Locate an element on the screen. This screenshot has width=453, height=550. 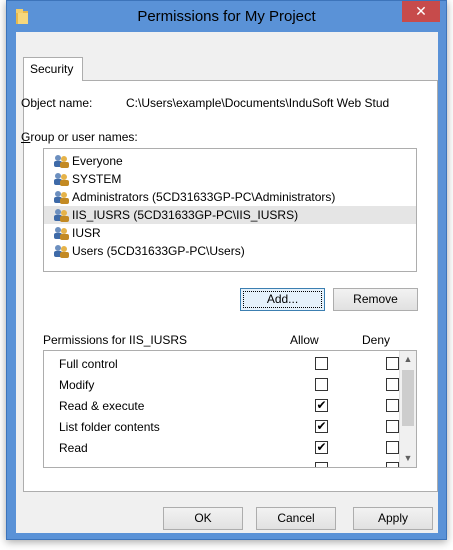
remove-button: Remove is located at coordinates (375, 299).